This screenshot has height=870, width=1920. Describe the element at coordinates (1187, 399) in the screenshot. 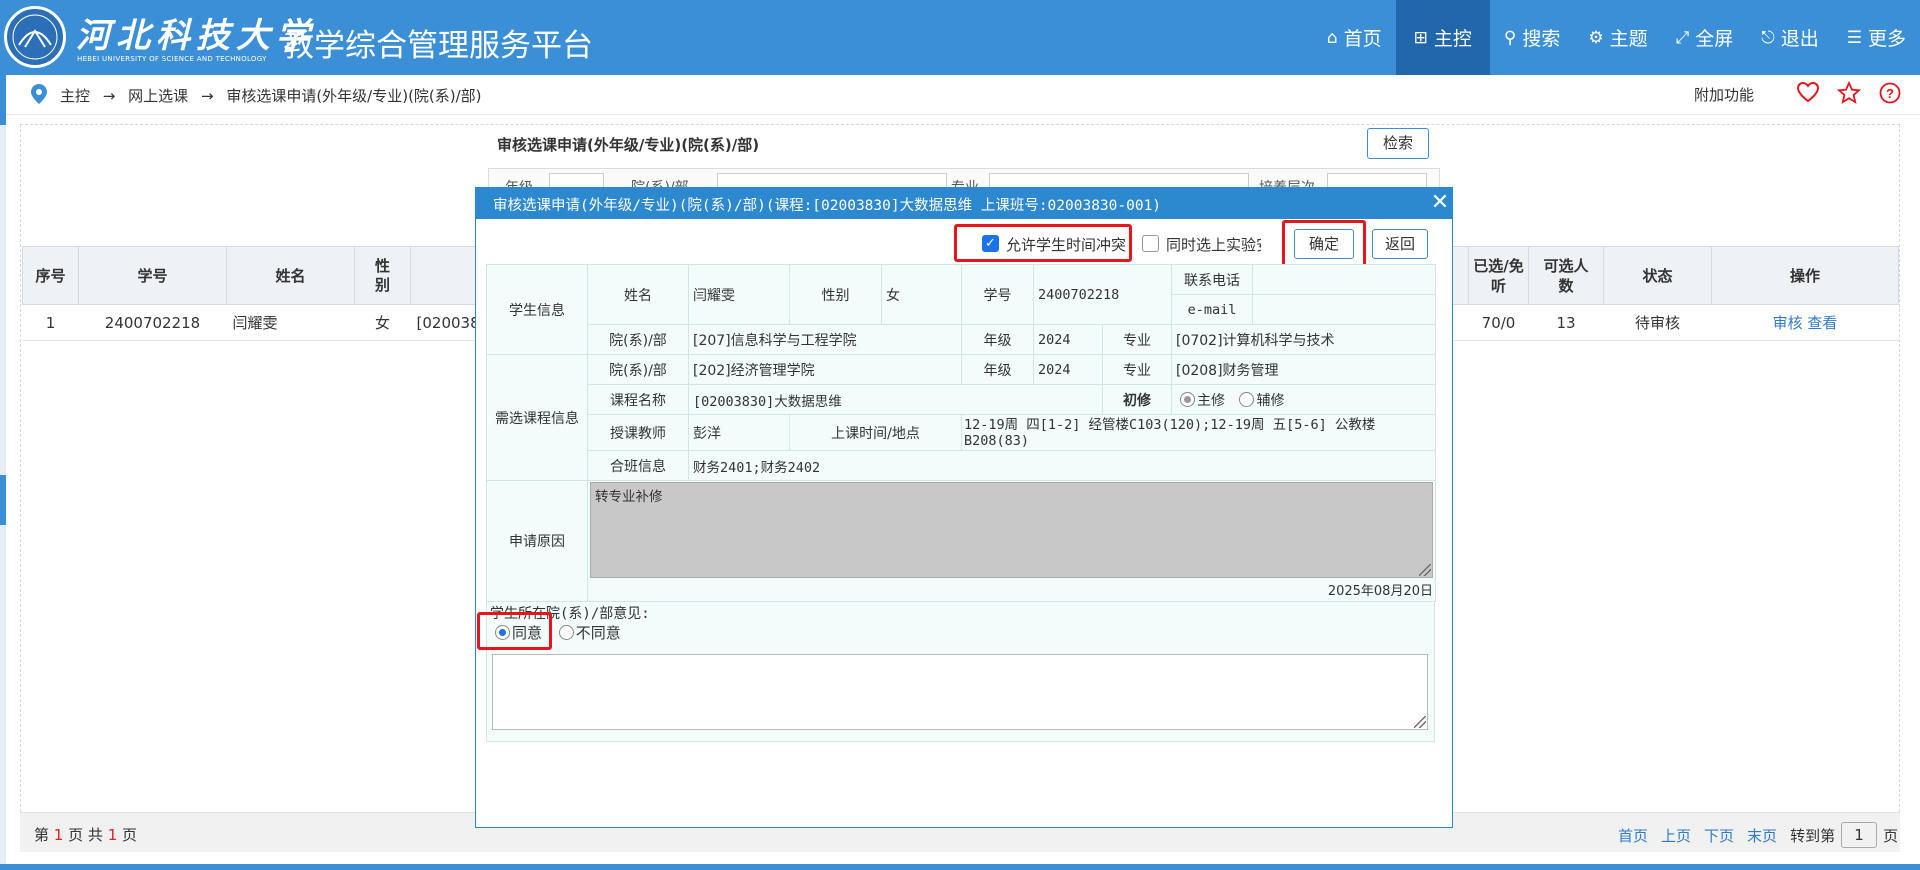

I see `main-study-radio` at that location.